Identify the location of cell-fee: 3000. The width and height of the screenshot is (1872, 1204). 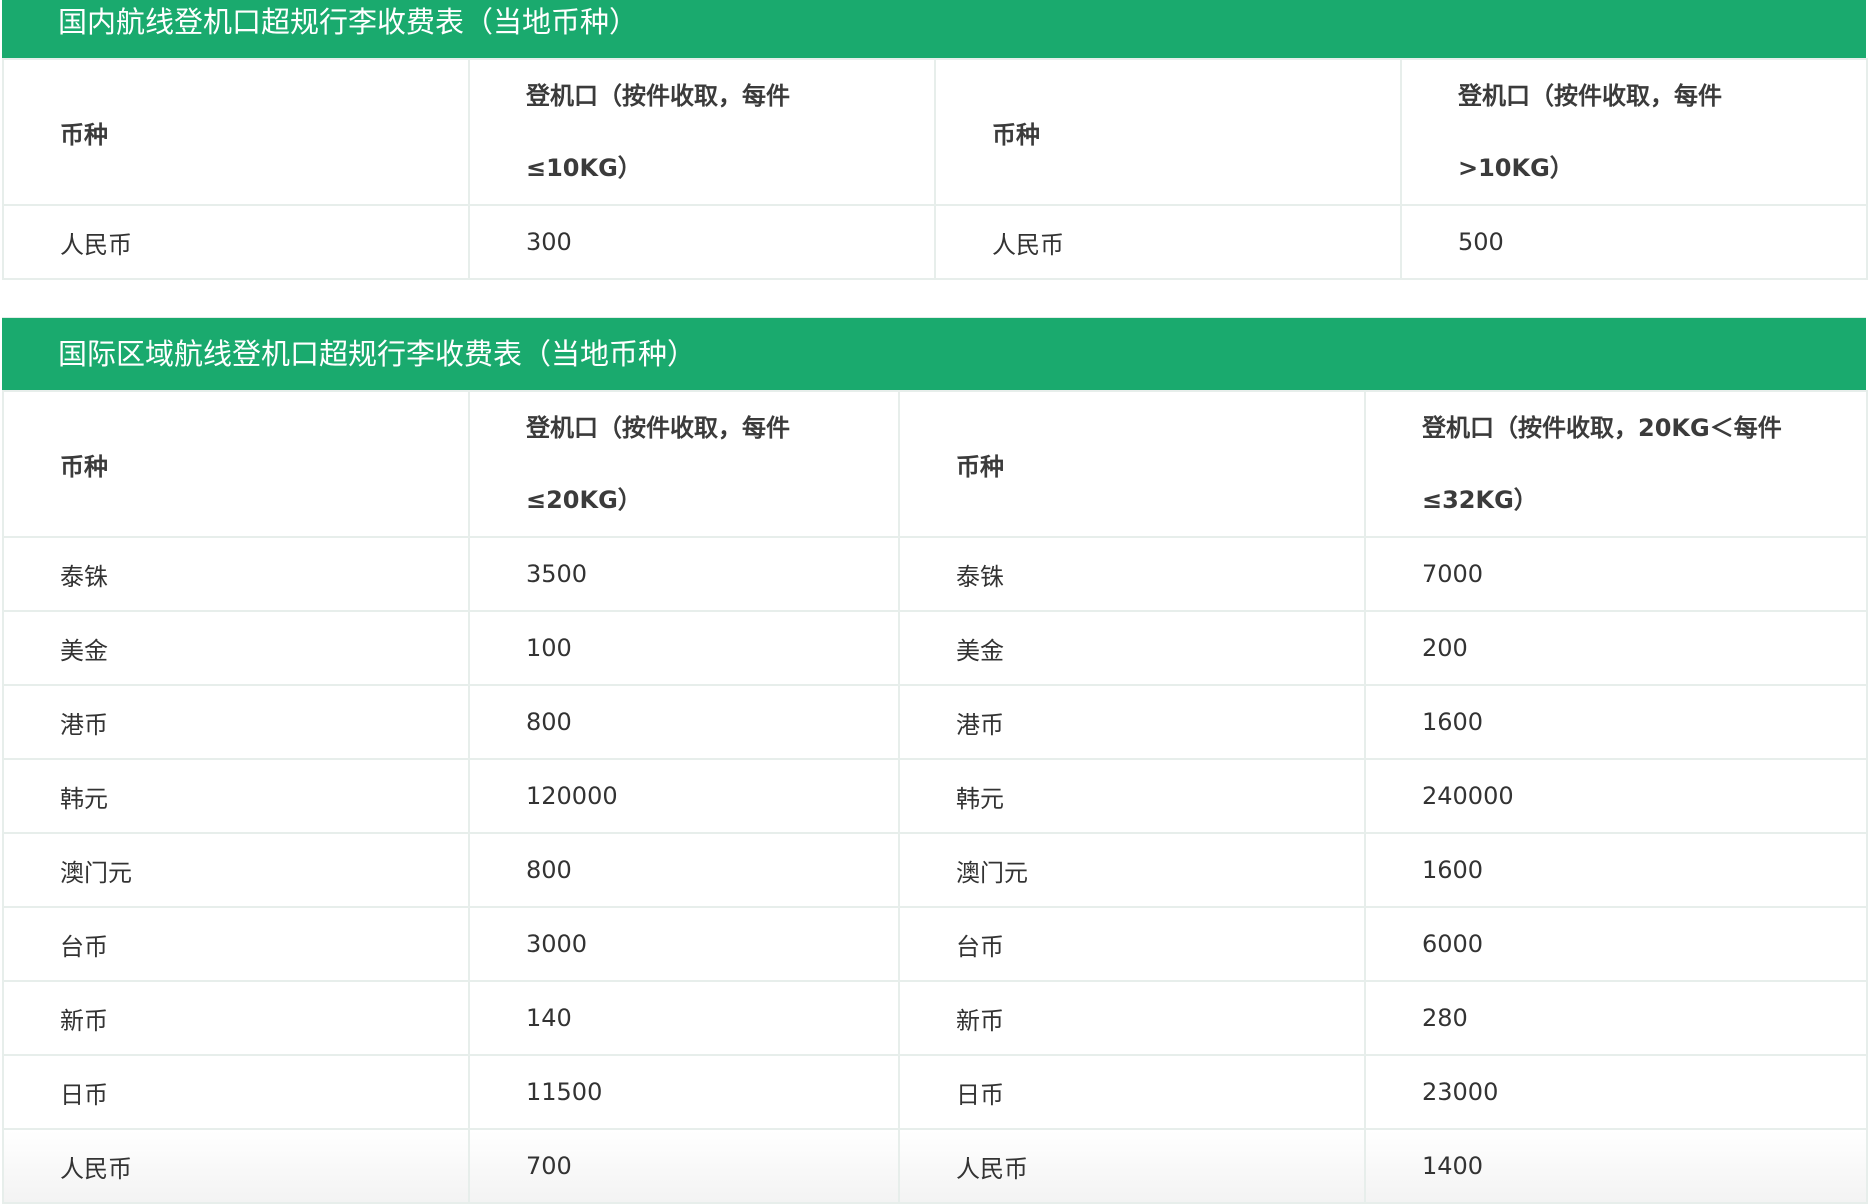
(684, 944).